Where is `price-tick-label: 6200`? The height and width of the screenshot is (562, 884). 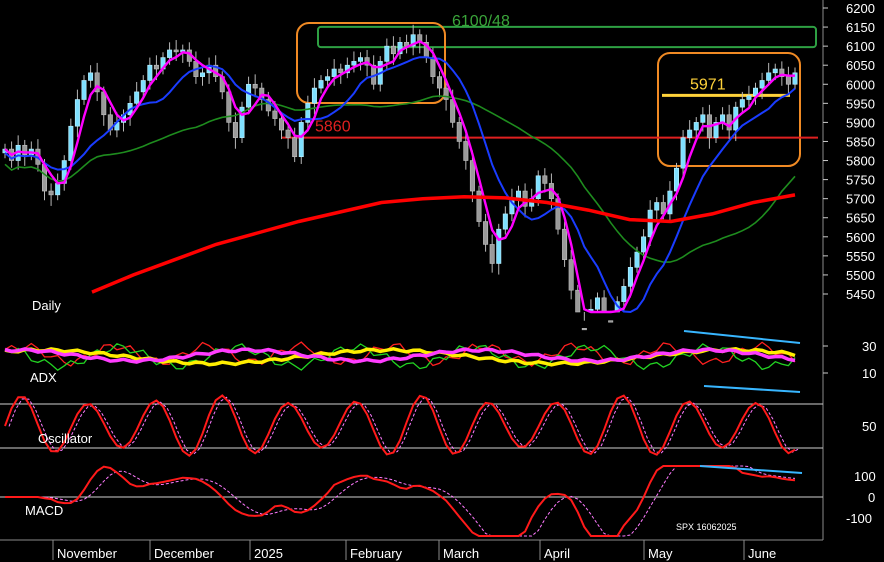
price-tick-label: 6200 is located at coordinates (860, 8).